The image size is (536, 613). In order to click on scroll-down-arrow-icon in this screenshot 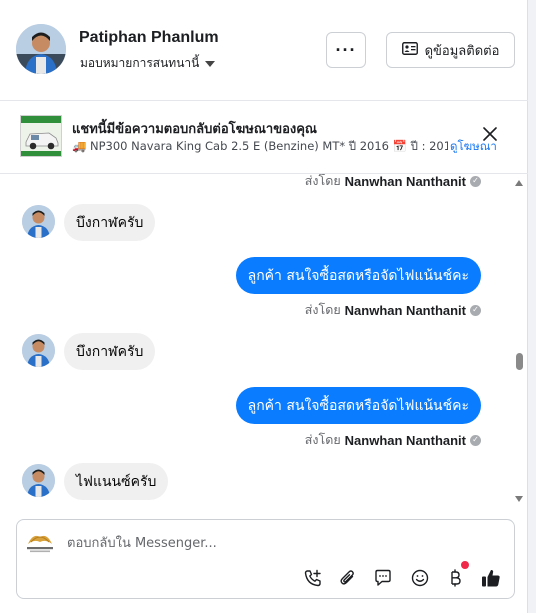, I will do `click(519, 499)`.